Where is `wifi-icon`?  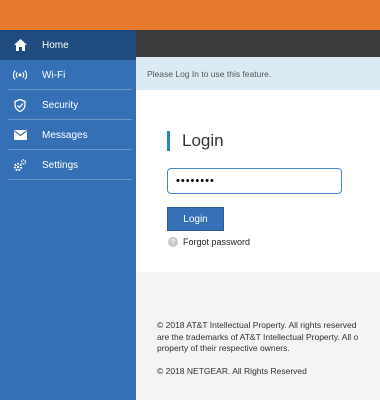 wifi-icon is located at coordinates (20, 75).